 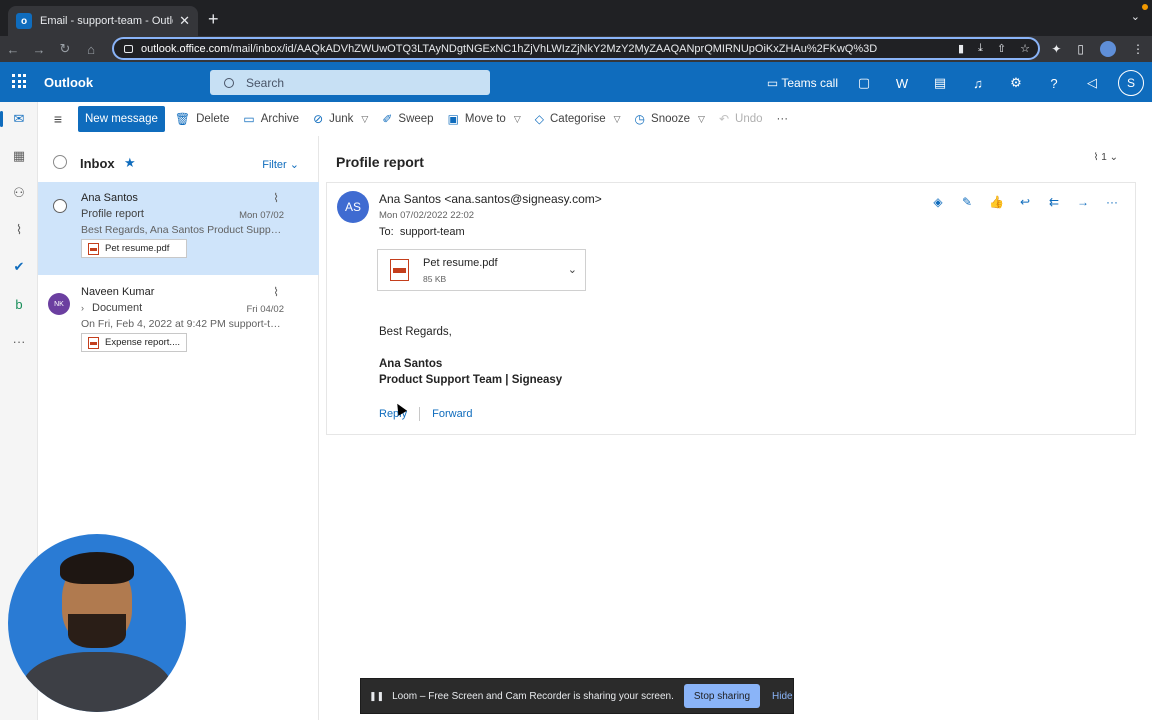 What do you see at coordinates (967, 202) in the screenshot?
I see `edit-note-icon: ✎` at bounding box center [967, 202].